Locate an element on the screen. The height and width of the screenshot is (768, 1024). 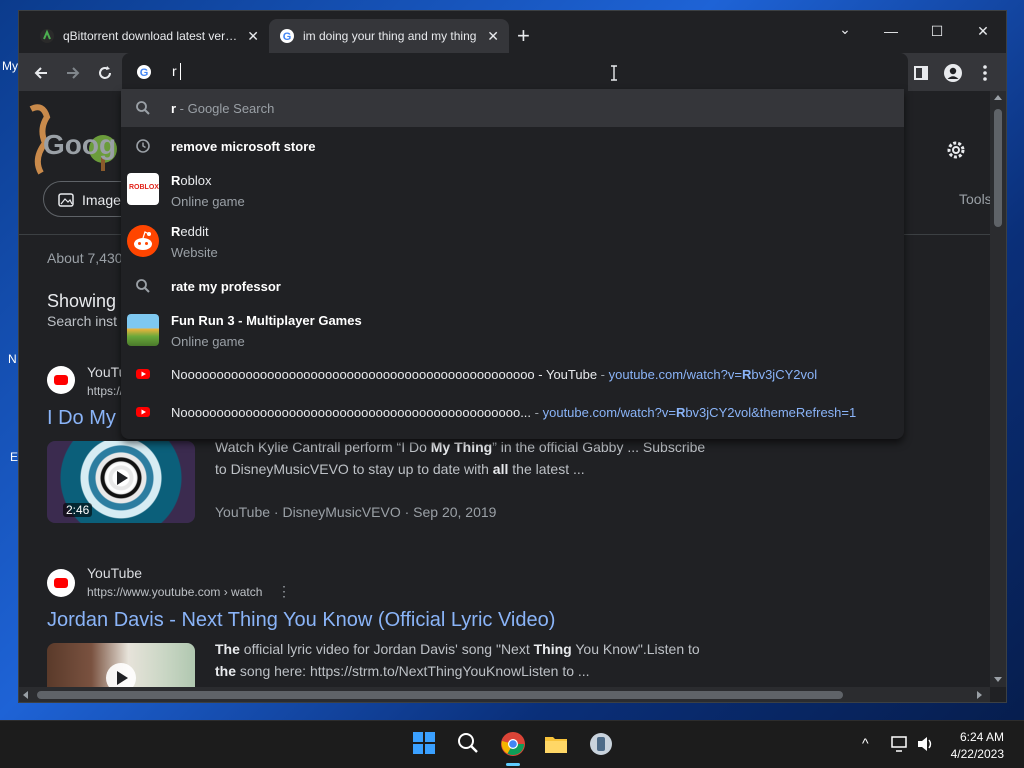
desktop-label: E is located at coordinates (14, 457).